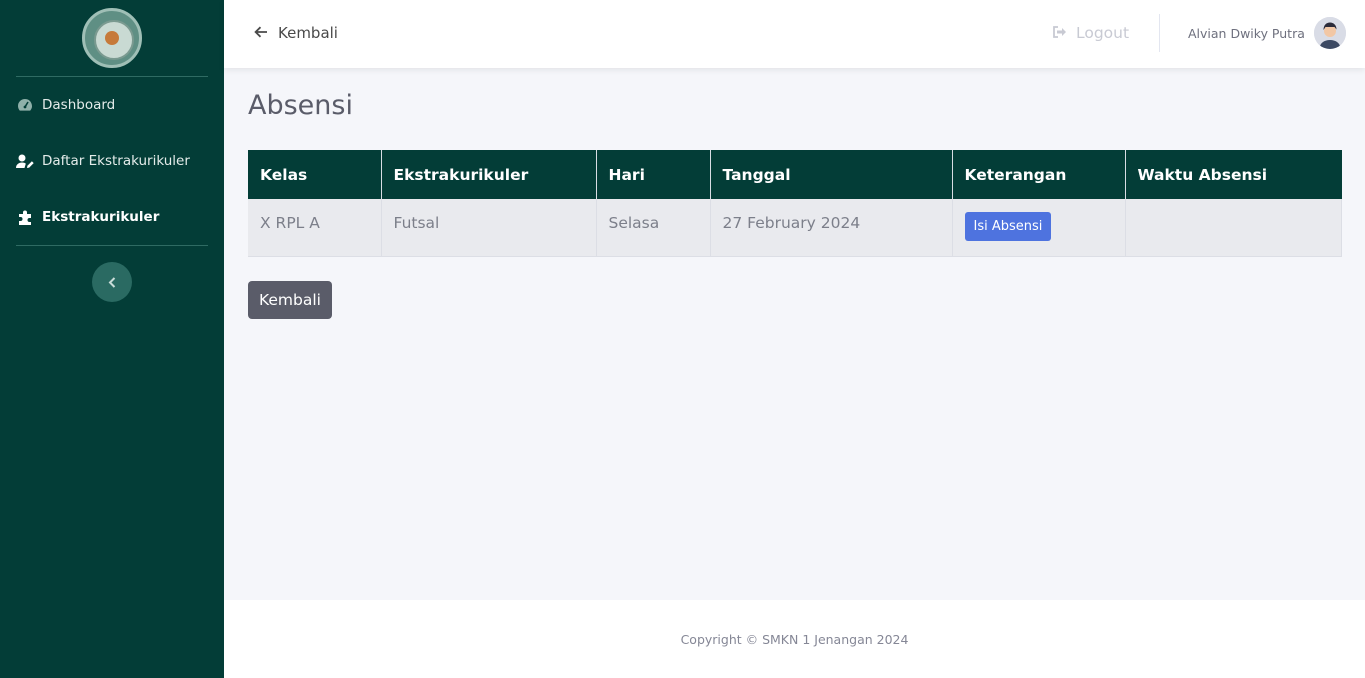  I want to click on topbar: Kembali Logout Alvian Dwiky Putra, so click(794, 34).